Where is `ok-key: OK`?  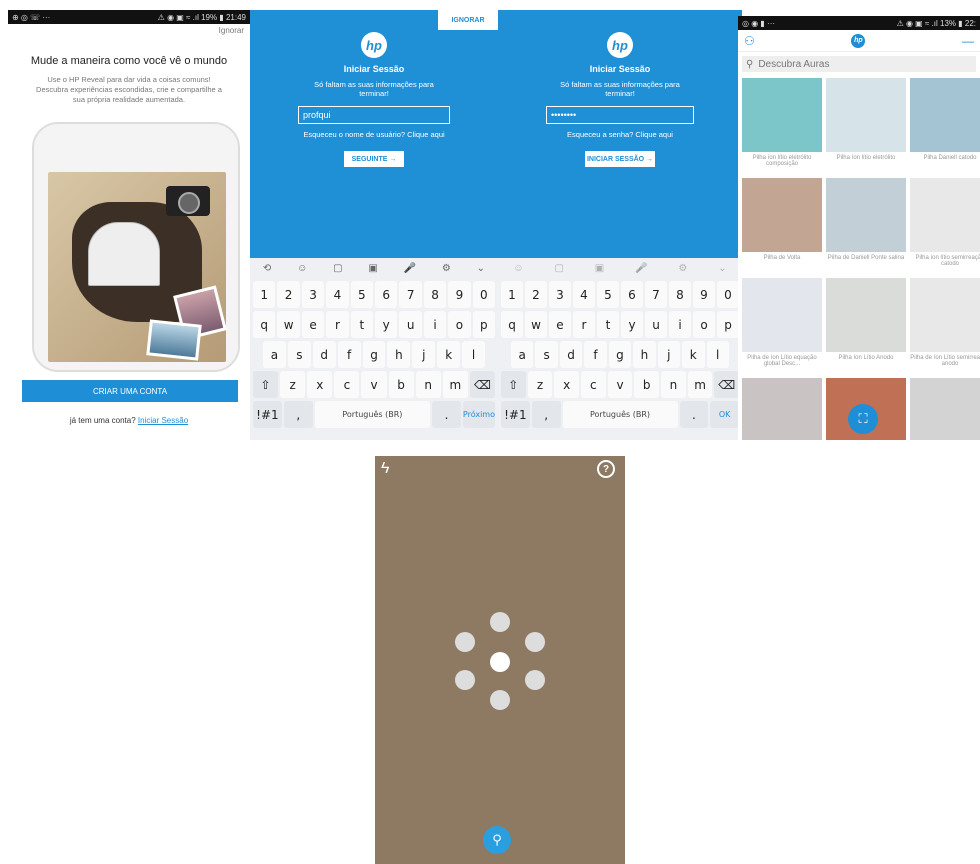 ok-key: OK is located at coordinates (724, 414).